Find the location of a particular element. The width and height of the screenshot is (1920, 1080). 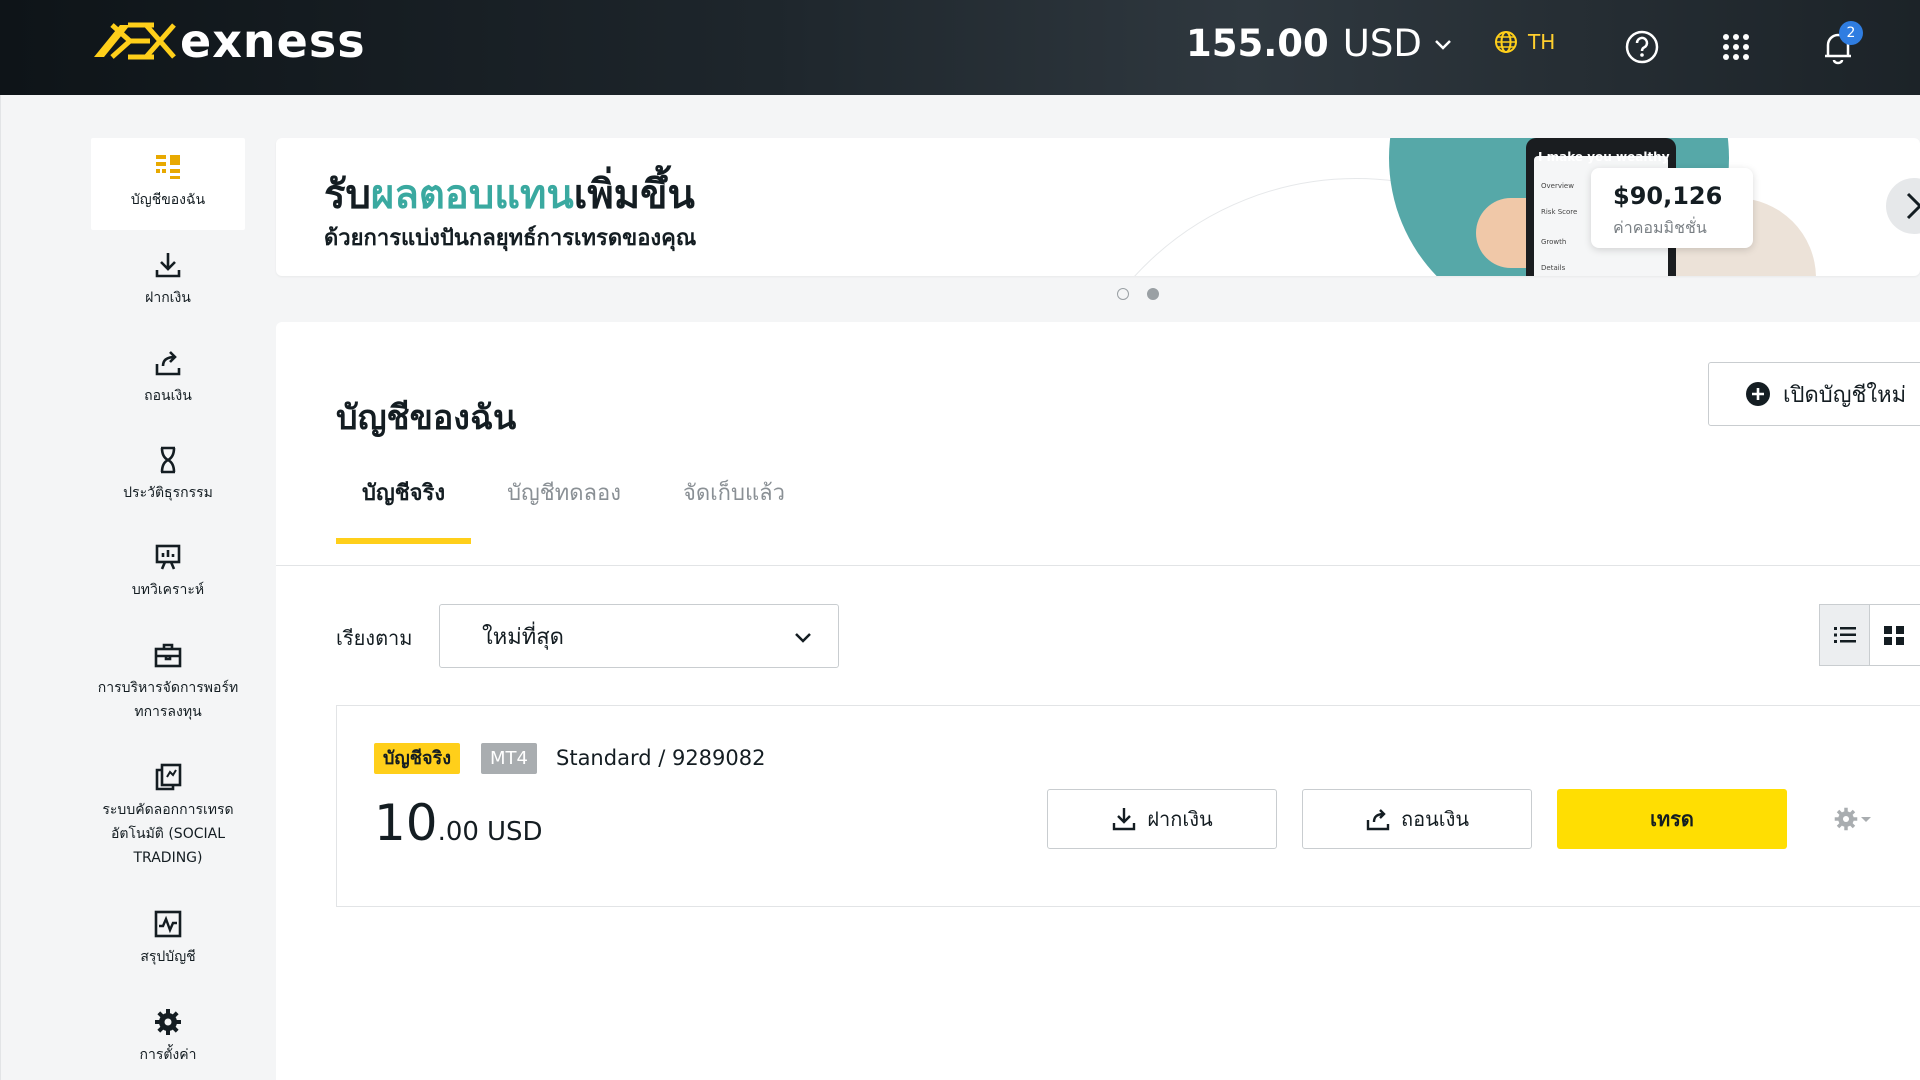

sidebar-item-label: ฝากเงิน is located at coordinates (168, 298).